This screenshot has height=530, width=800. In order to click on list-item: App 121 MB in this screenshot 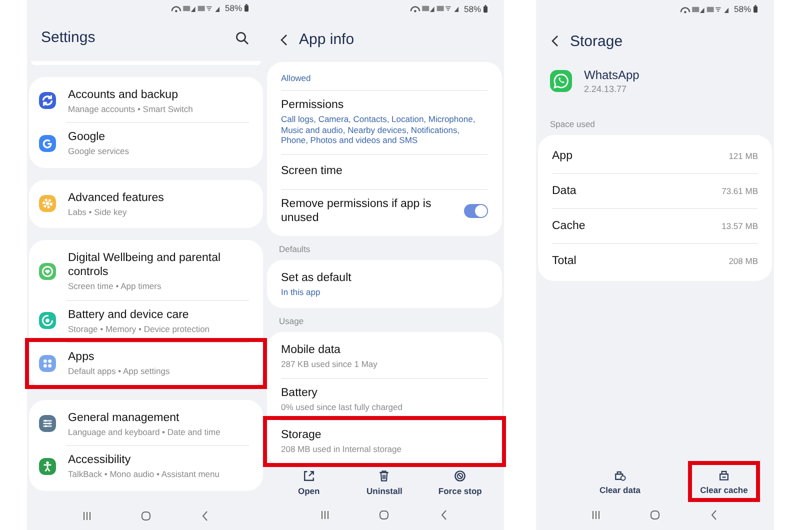, I will do `click(655, 155)`.